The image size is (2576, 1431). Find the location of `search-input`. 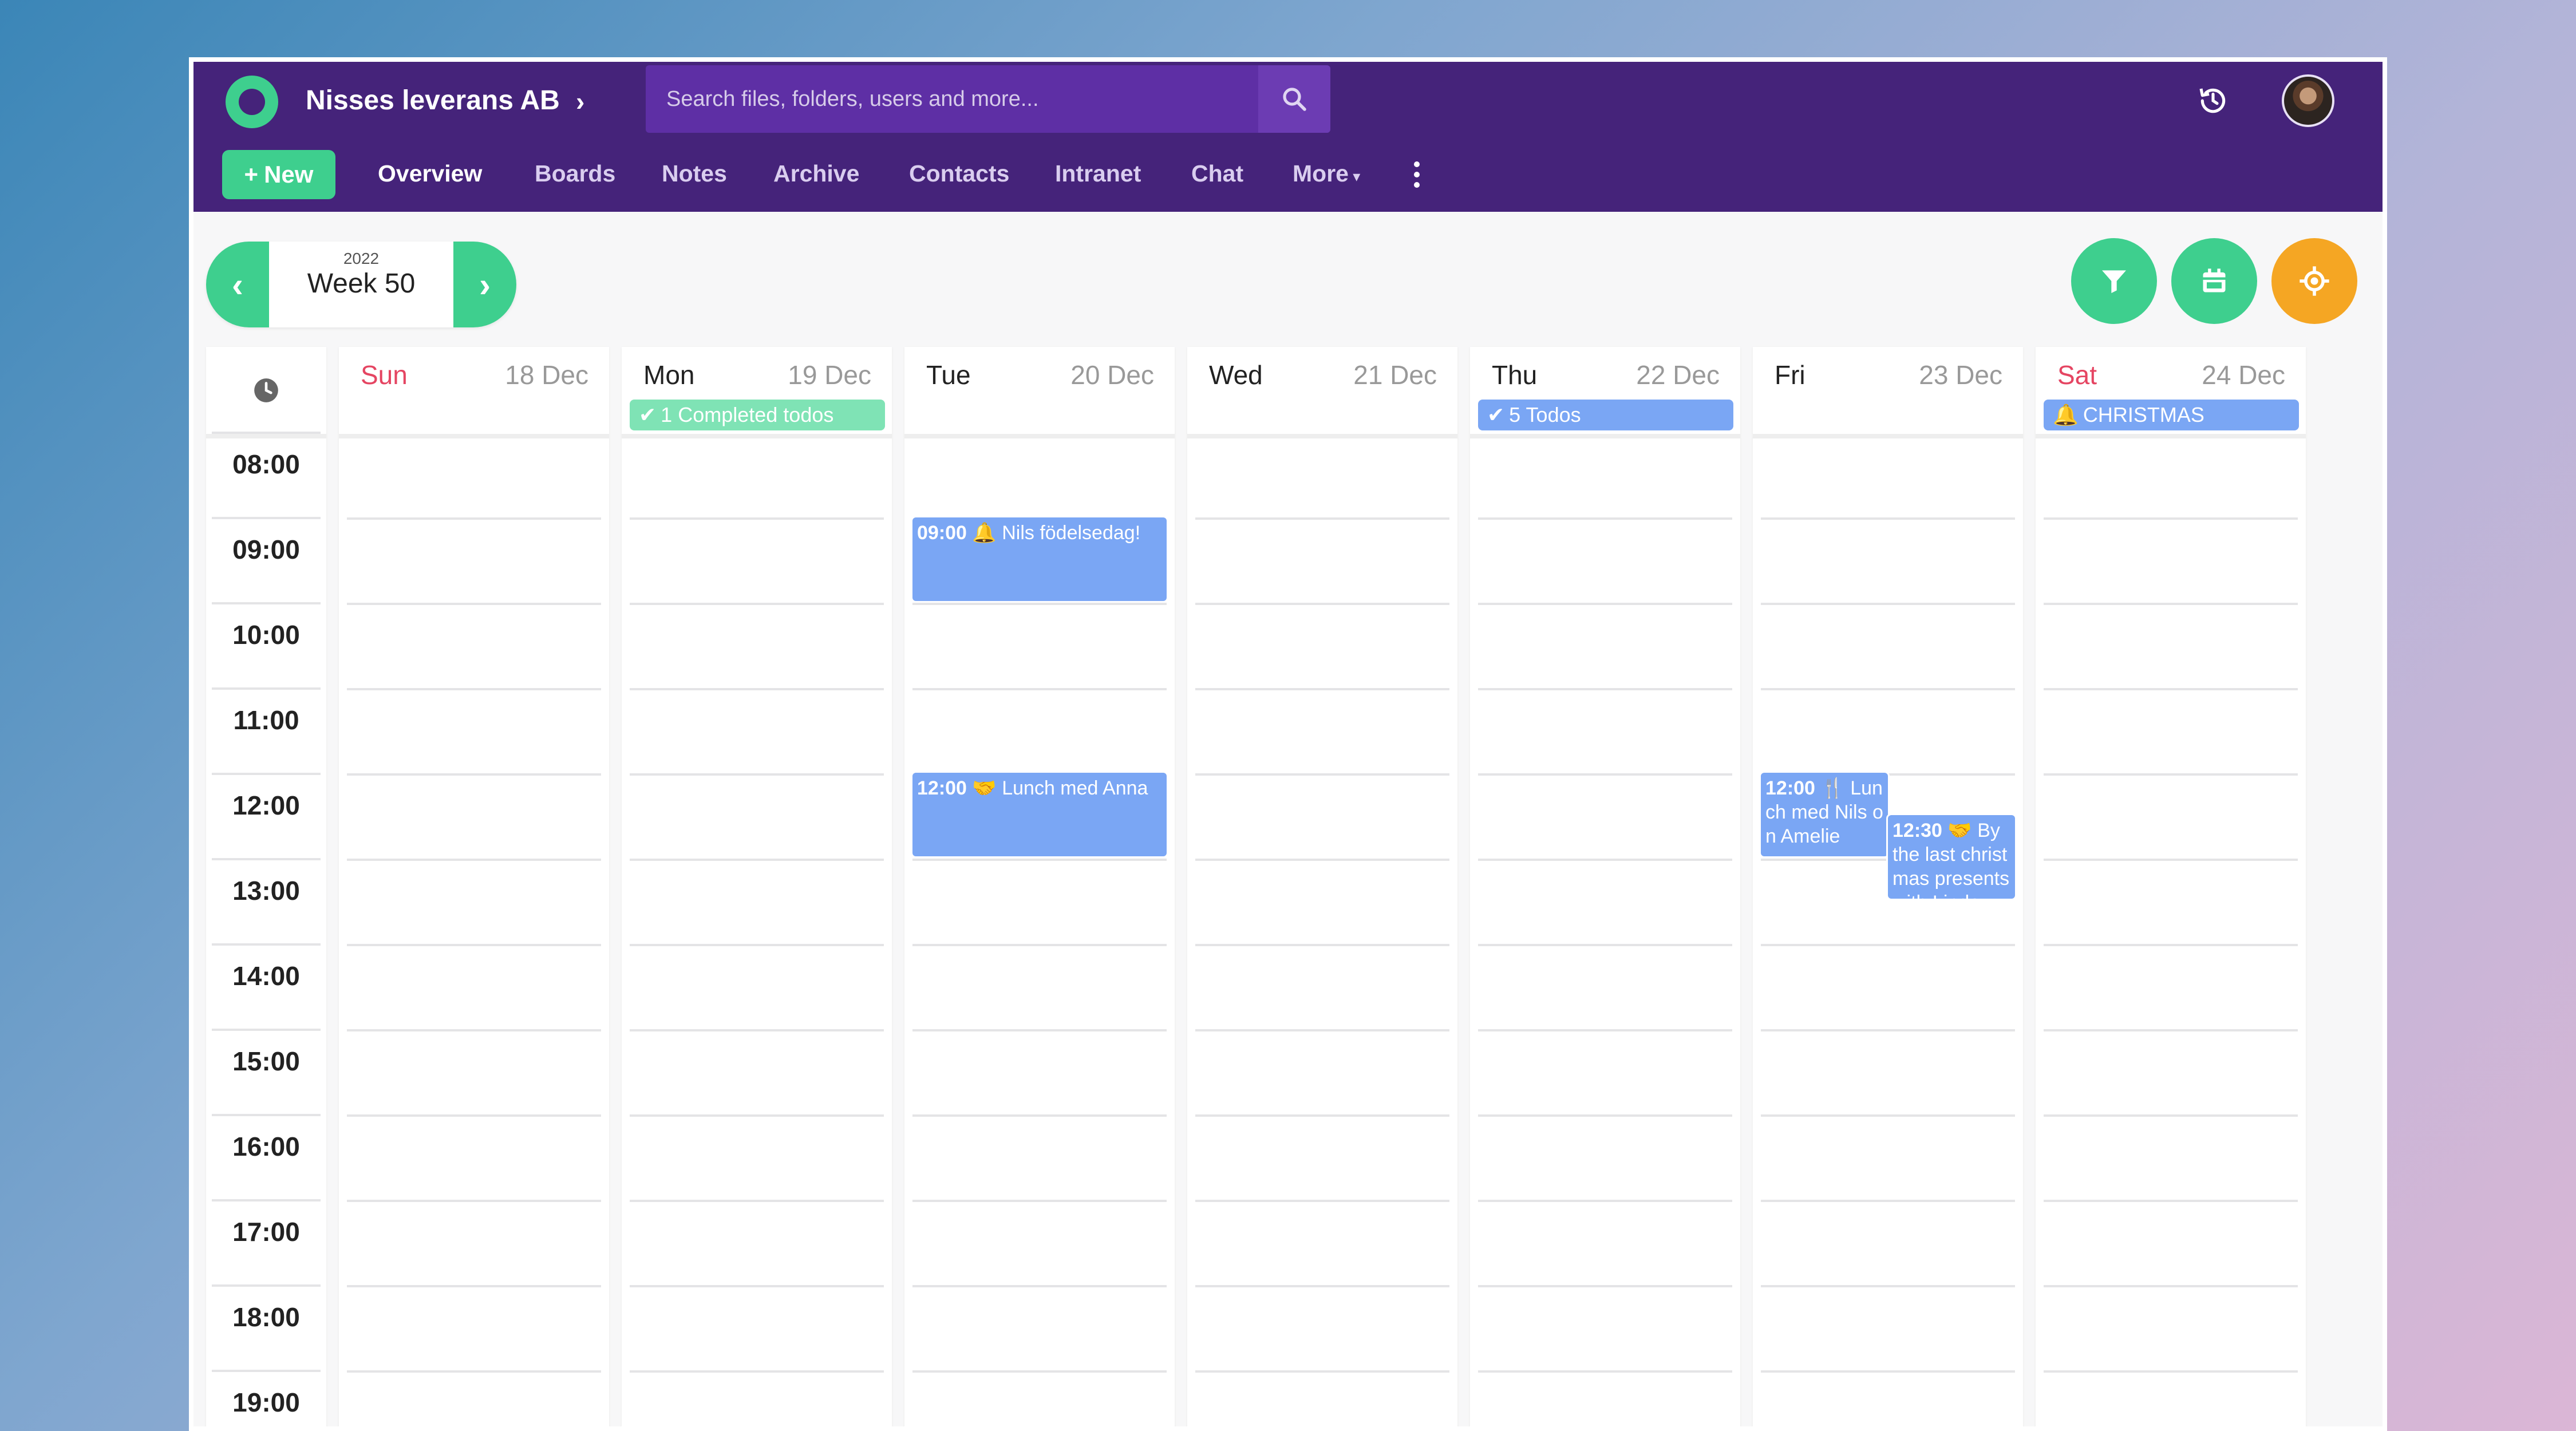

search-input is located at coordinates (952, 99).